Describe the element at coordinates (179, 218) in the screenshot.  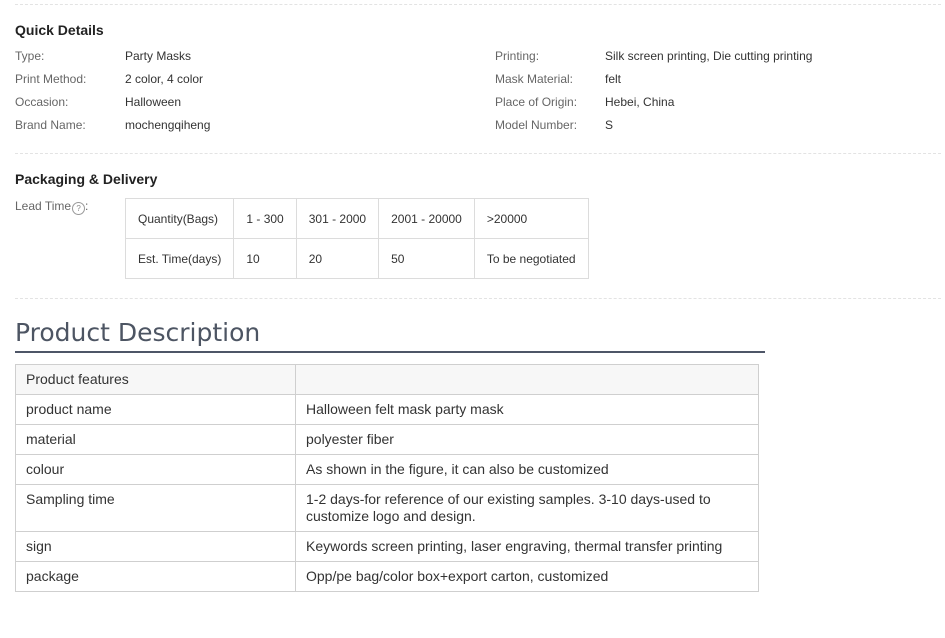
I see `table-cell: Quantity(Bags)` at that location.